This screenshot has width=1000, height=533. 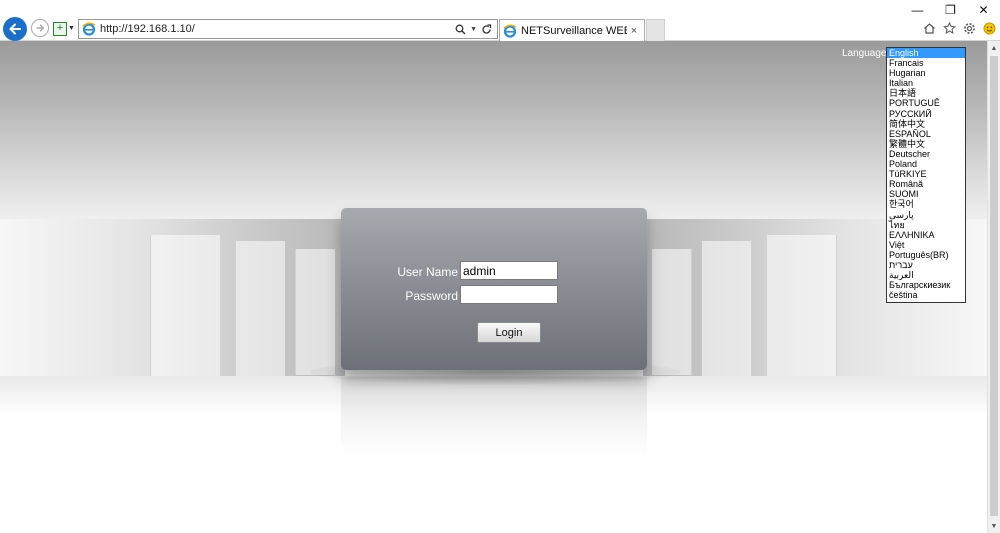 What do you see at coordinates (926, 114) in the screenshot?
I see `language-option: РУССКИЙ` at bounding box center [926, 114].